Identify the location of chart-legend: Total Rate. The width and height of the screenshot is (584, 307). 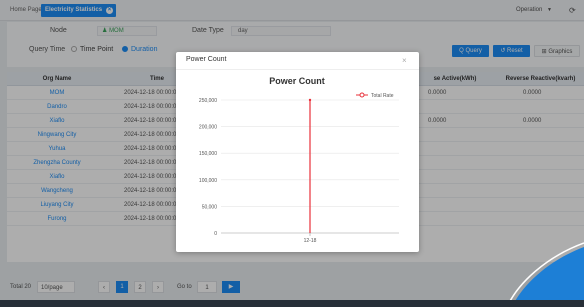
(375, 95).